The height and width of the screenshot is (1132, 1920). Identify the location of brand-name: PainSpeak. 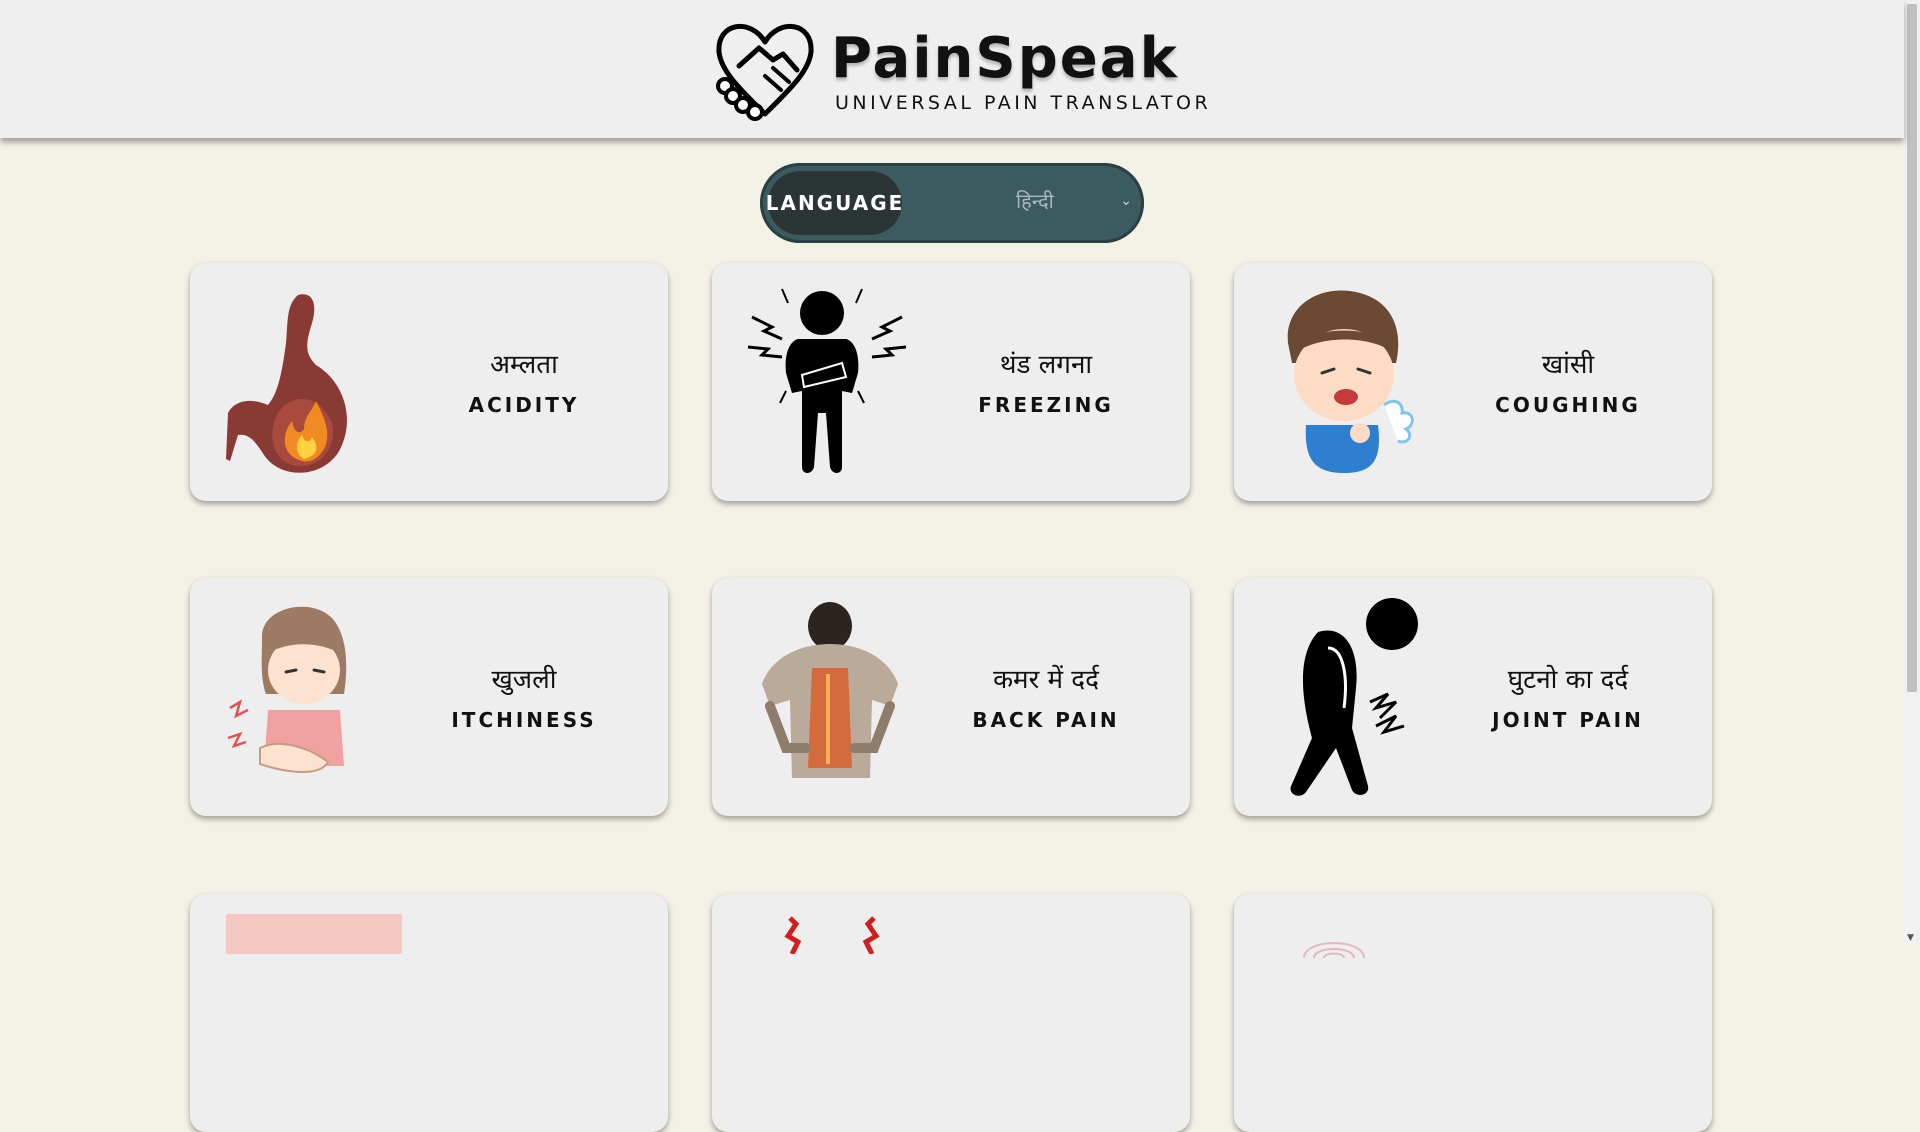
(1005, 58).